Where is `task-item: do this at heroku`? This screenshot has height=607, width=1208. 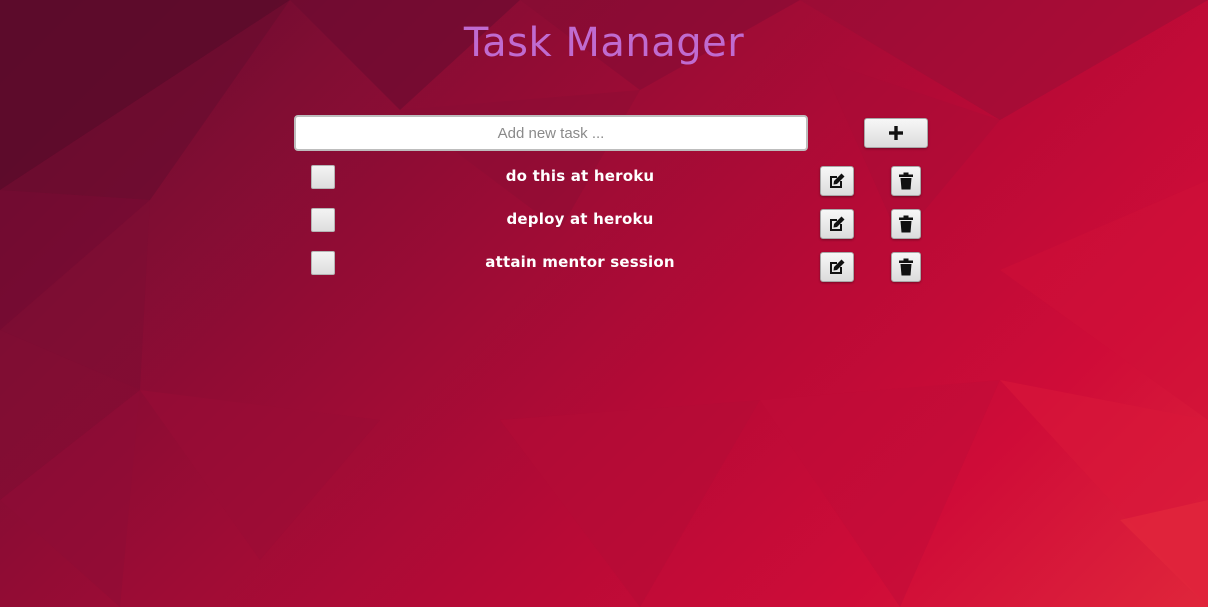 task-item: do this at heroku is located at coordinates (614, 180).